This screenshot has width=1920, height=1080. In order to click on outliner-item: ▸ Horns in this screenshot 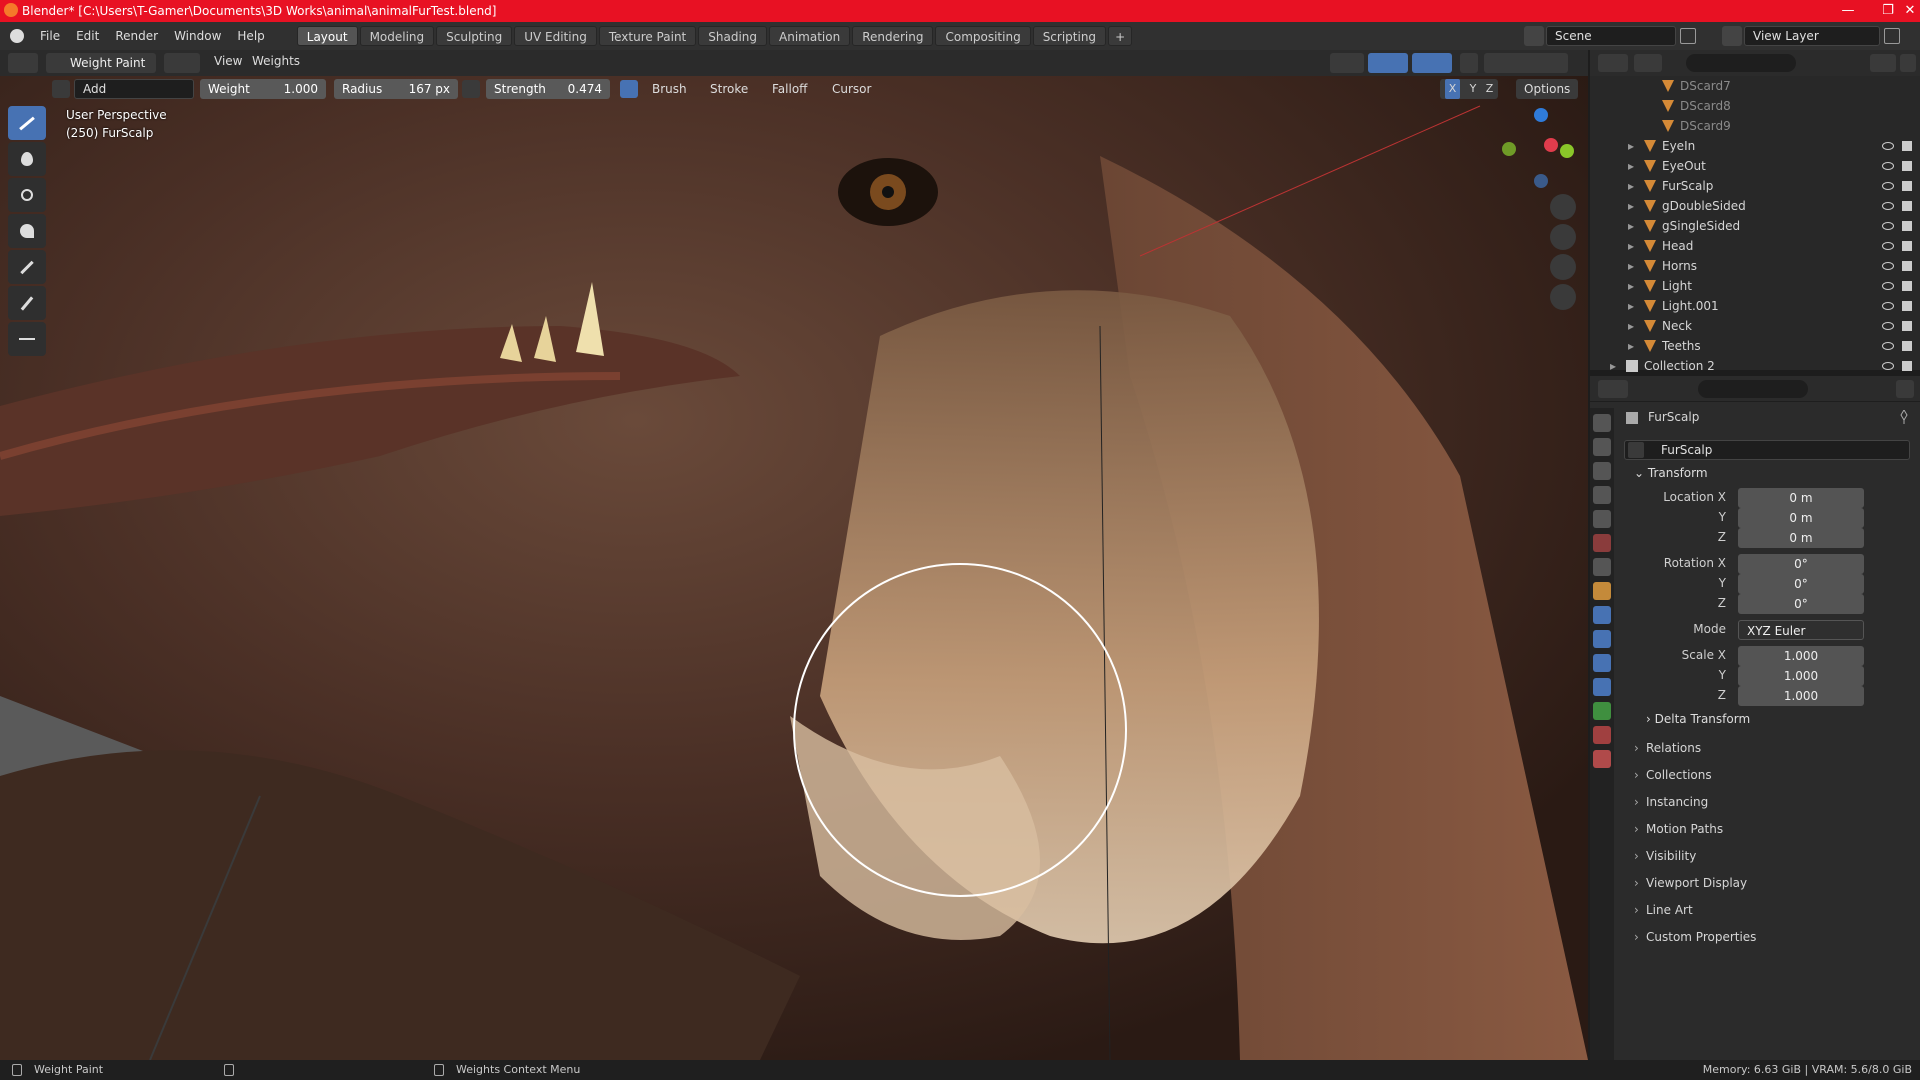, I will do `click(1755, 266)`.